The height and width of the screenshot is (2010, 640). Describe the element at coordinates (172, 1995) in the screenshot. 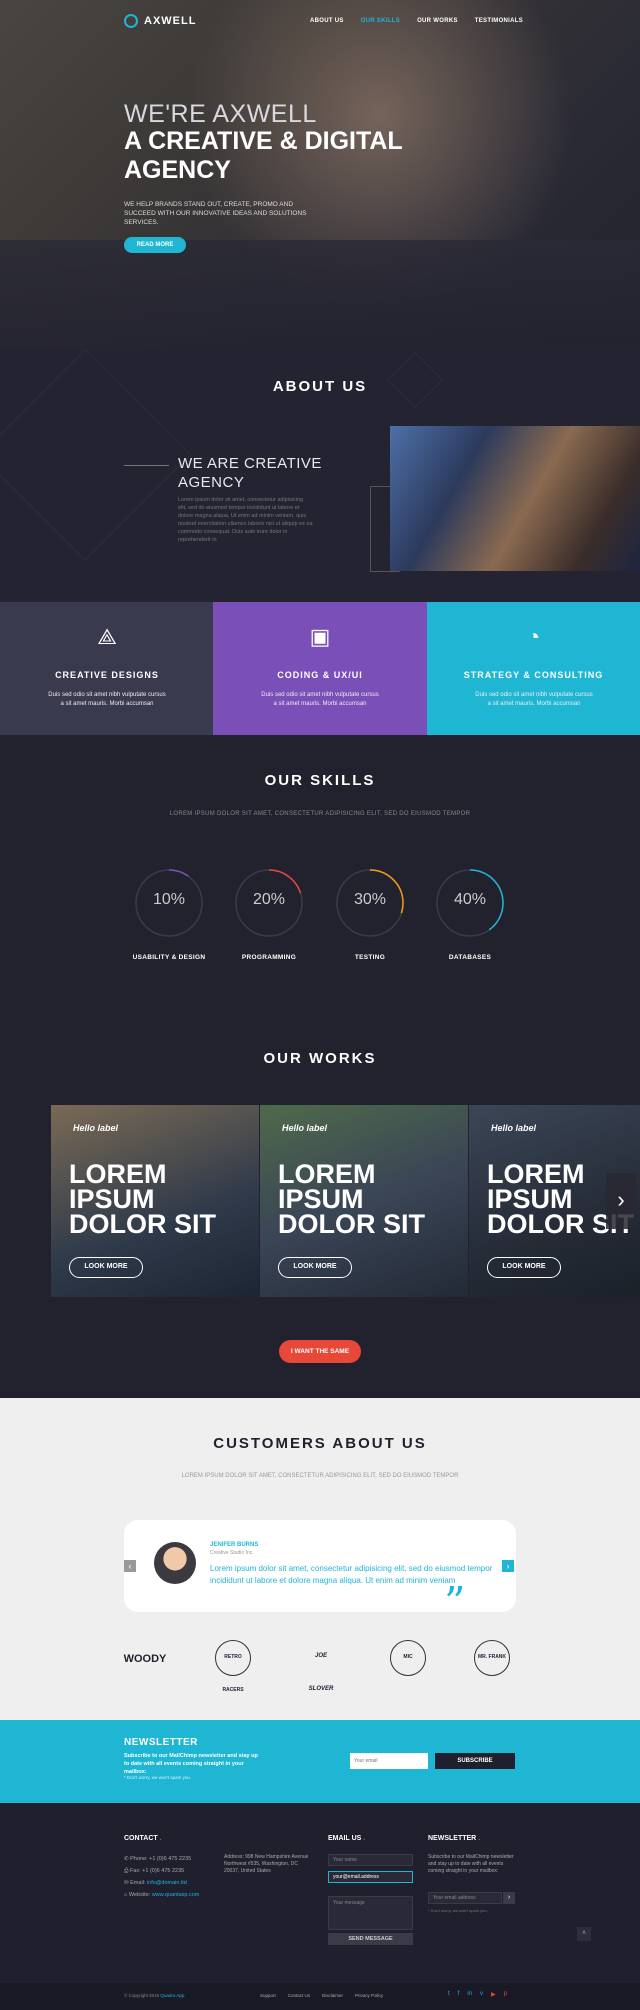

I see `copyright-brand: Quadra App` at that location.